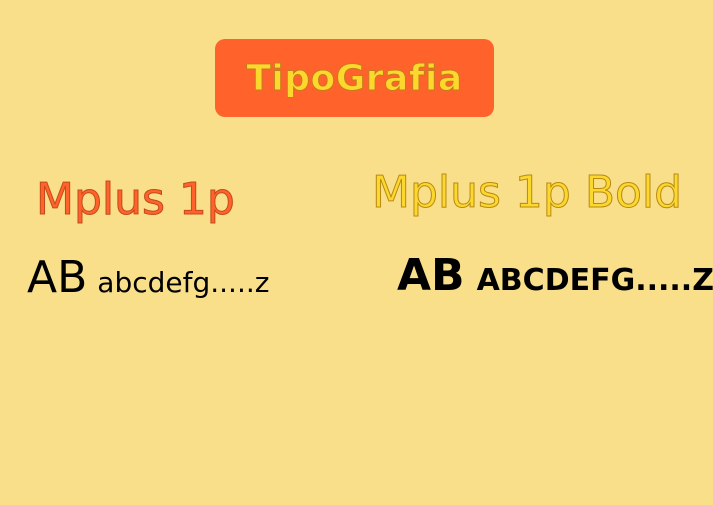 Image resolution: width=713 pixels, height=505 pixels. I want to click on font-sample-bold: AB ABCDEFG.....Z, so click(555, 276).